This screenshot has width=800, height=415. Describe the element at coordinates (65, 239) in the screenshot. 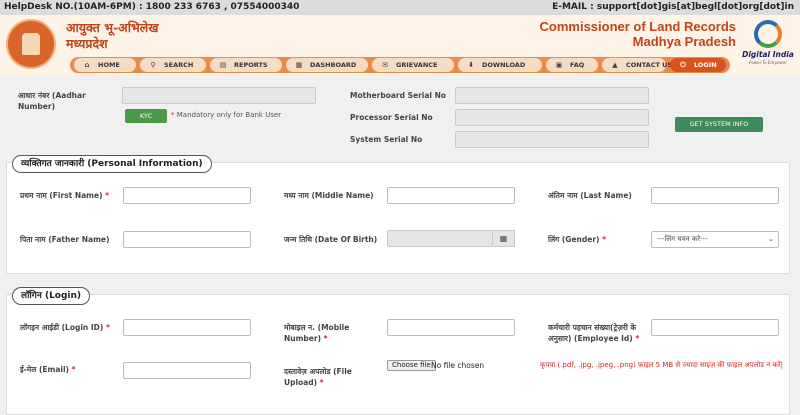

I see `father-name-label: पिता नाम (Father Name)` at that location.